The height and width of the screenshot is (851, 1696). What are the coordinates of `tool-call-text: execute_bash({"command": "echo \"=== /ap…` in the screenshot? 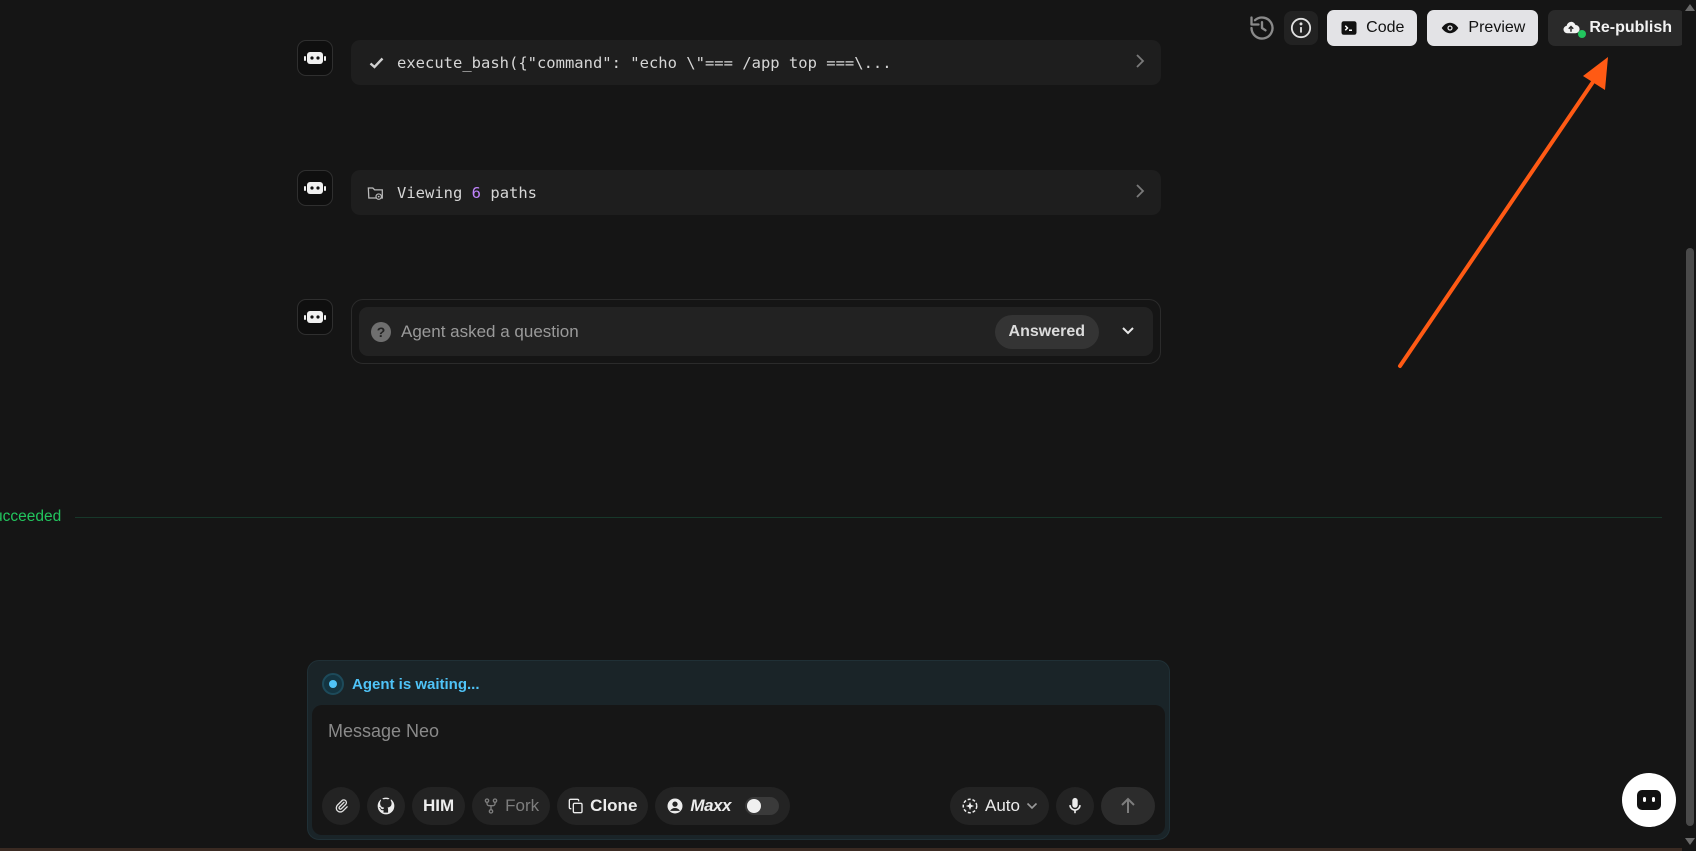 It's located at (644, 62).